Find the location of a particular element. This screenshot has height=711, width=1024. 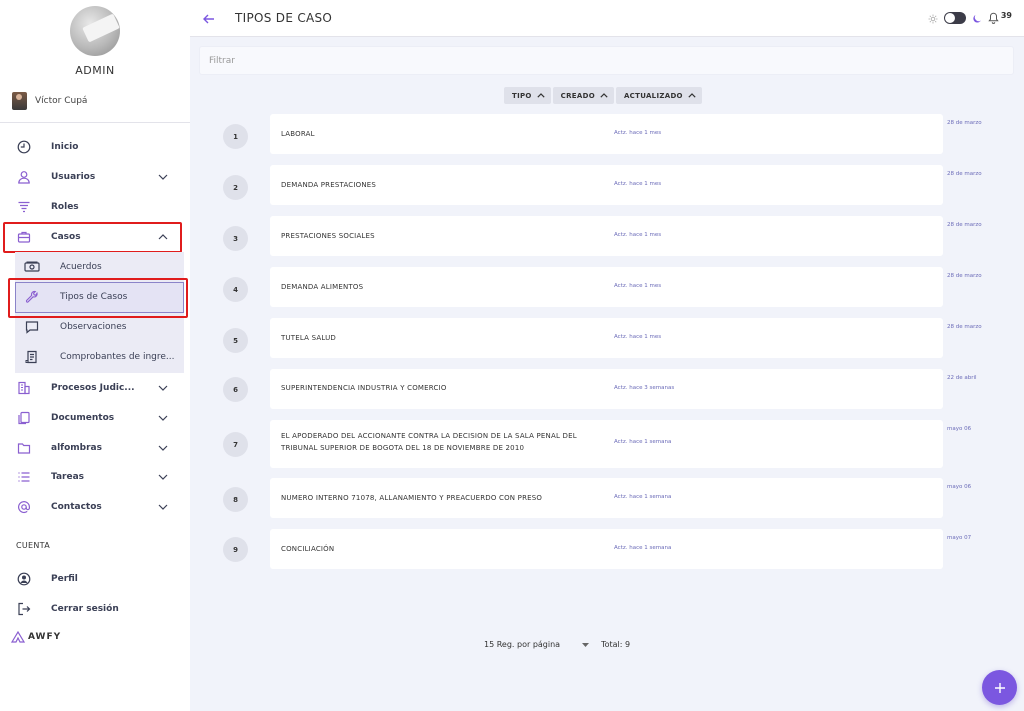

row-number: 9 is located at coordinates (235, 549).